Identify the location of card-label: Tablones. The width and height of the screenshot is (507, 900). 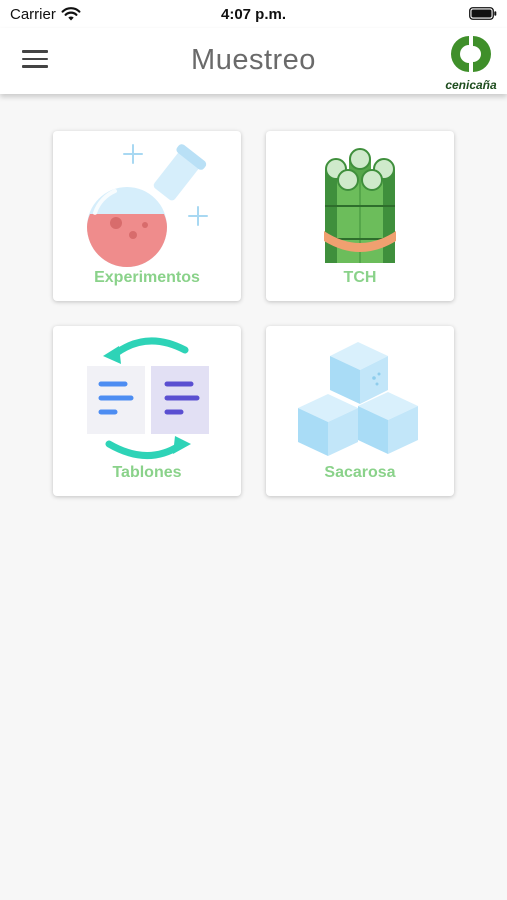
(147, 472).